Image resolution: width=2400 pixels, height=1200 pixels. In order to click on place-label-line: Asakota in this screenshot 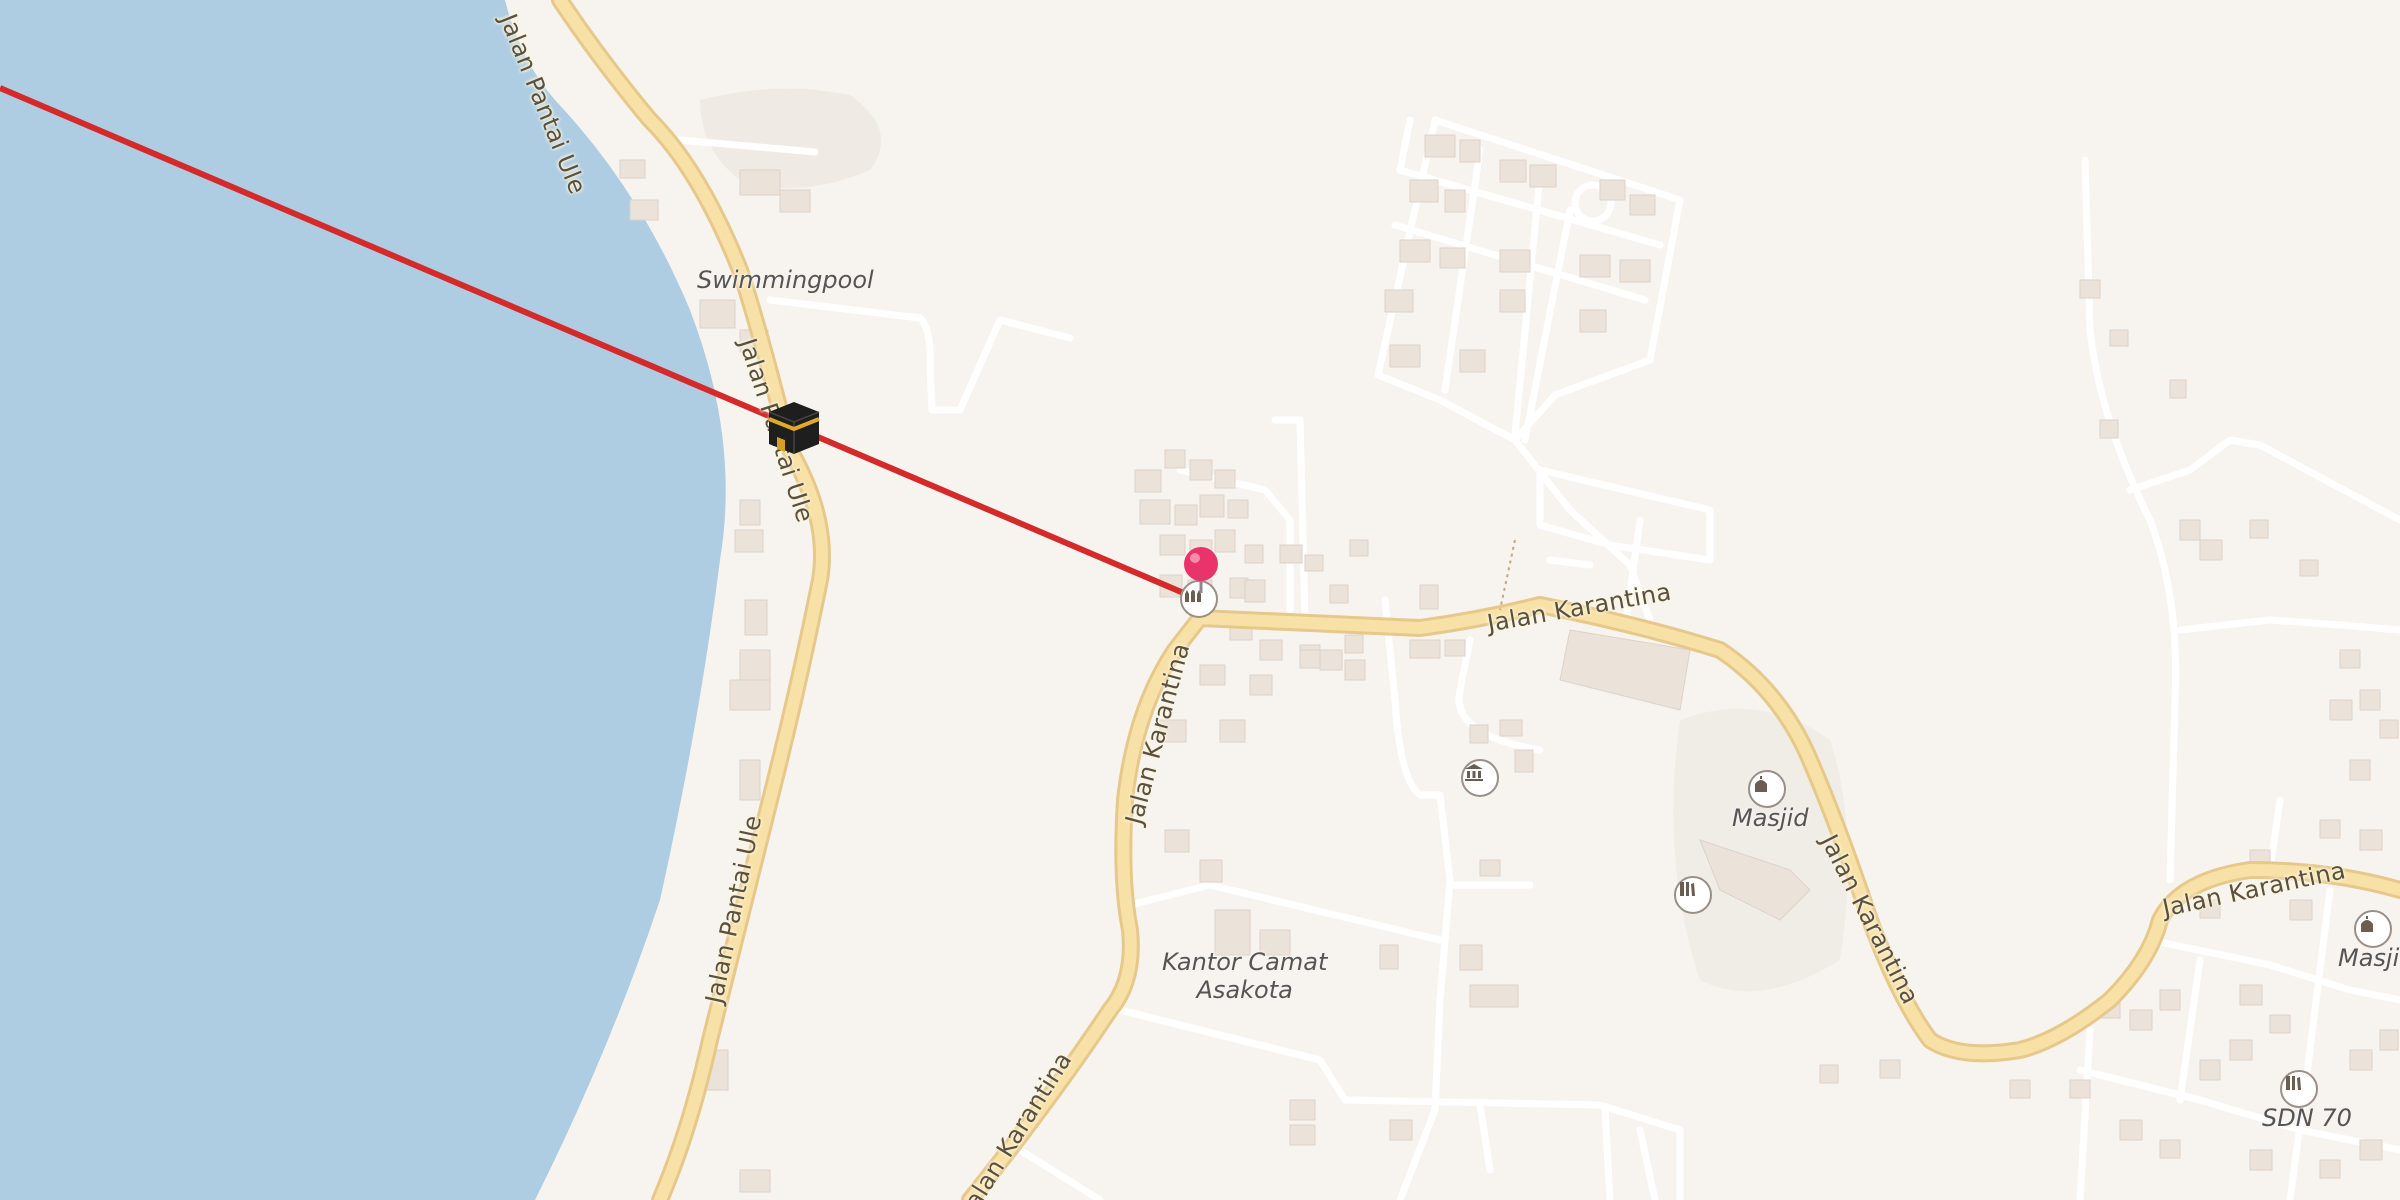, I will do `click(1244, 990)`.